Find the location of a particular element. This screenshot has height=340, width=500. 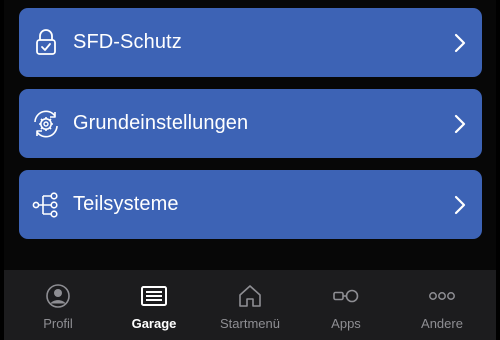

profile-icon is located at coordinates (58, 296).